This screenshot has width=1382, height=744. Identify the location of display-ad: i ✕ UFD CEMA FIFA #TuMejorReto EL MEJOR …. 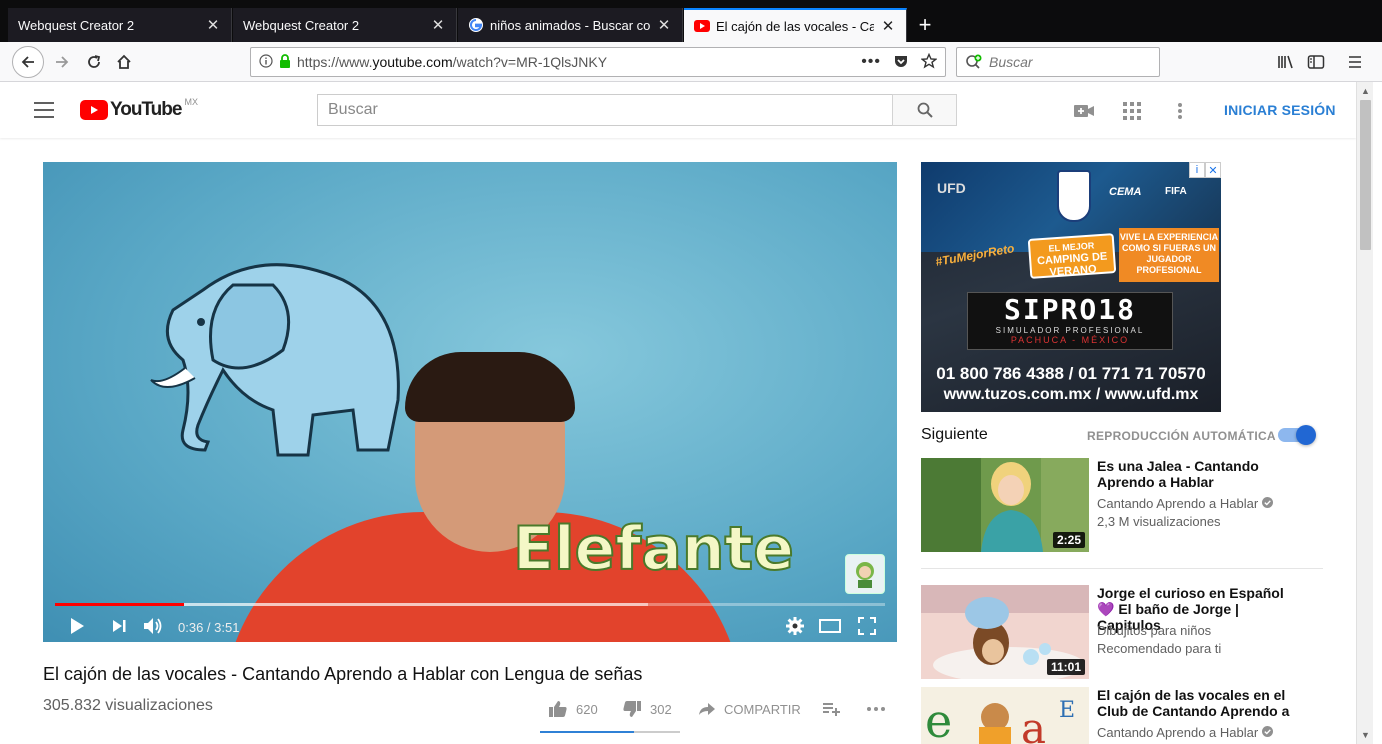
(1071, 287).